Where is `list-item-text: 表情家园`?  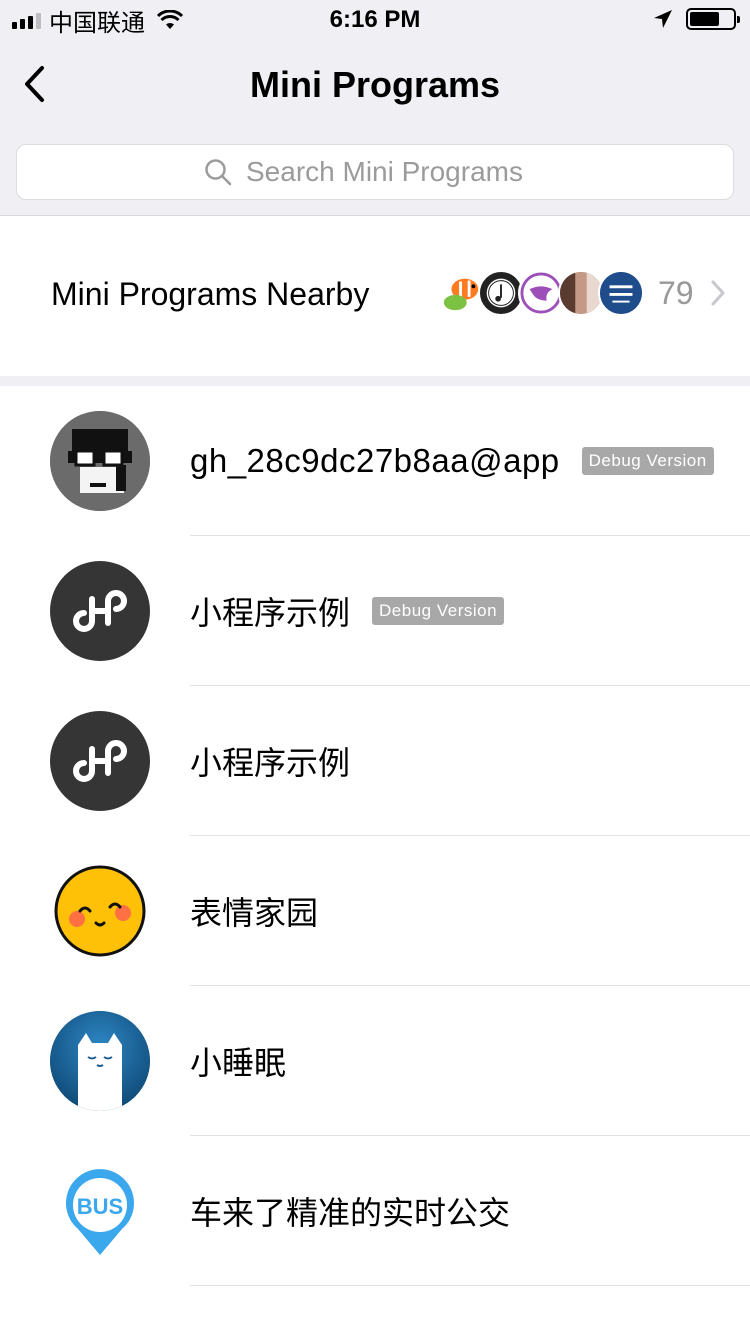 list-item-text: 表情家园 is located at coordinates (254, 911).